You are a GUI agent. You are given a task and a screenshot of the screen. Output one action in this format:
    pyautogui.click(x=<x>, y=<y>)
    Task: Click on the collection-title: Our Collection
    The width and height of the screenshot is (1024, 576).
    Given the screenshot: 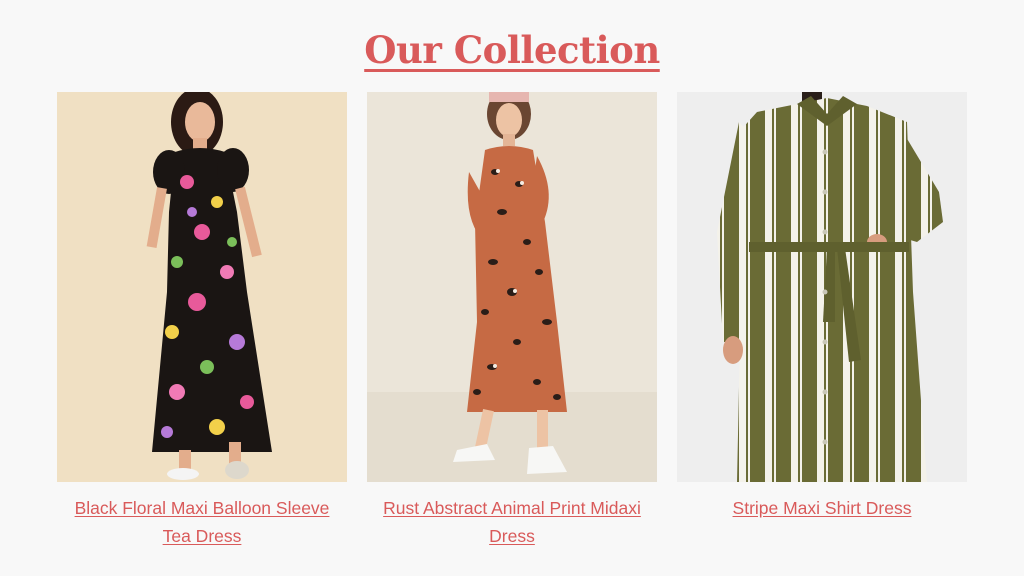 What is the action you would take?
    pyautogui.click(x=512, y=50)
    